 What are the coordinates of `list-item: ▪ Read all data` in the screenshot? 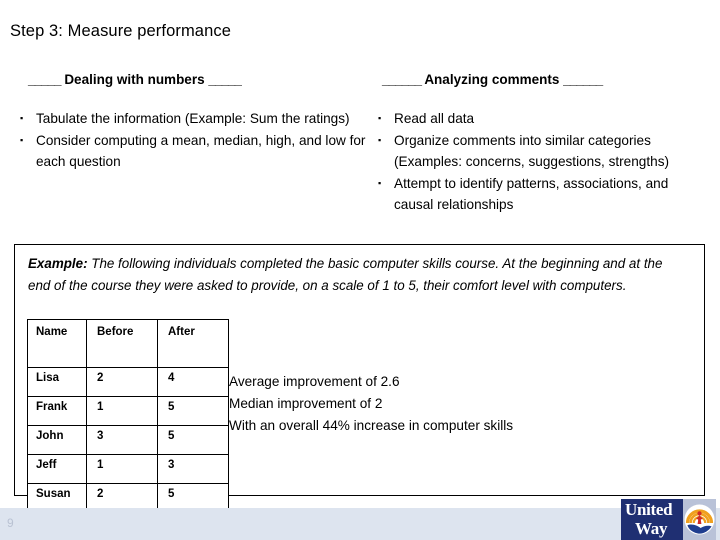 It's located at (543, 119).